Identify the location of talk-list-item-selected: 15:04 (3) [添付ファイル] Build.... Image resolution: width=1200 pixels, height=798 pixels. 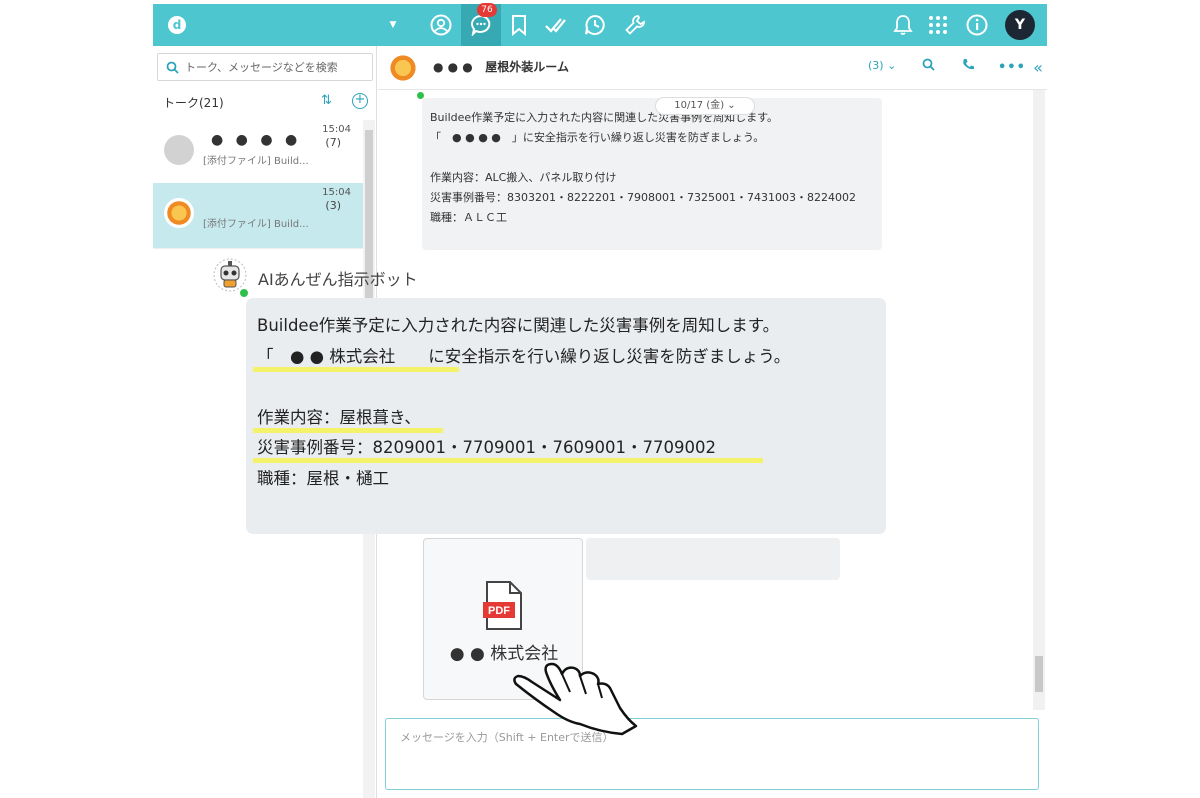
(258, 216).